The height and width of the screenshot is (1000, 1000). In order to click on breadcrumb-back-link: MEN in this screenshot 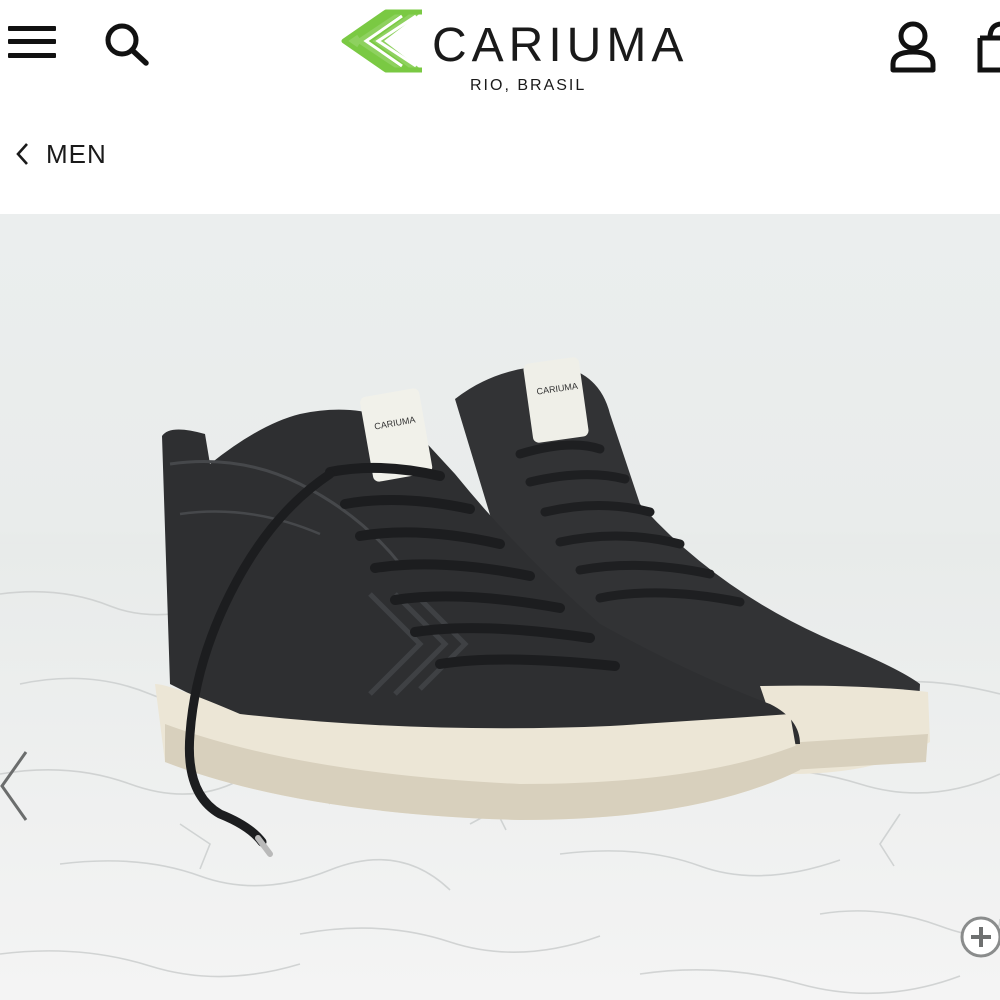, I will do `click(60, 154)`.